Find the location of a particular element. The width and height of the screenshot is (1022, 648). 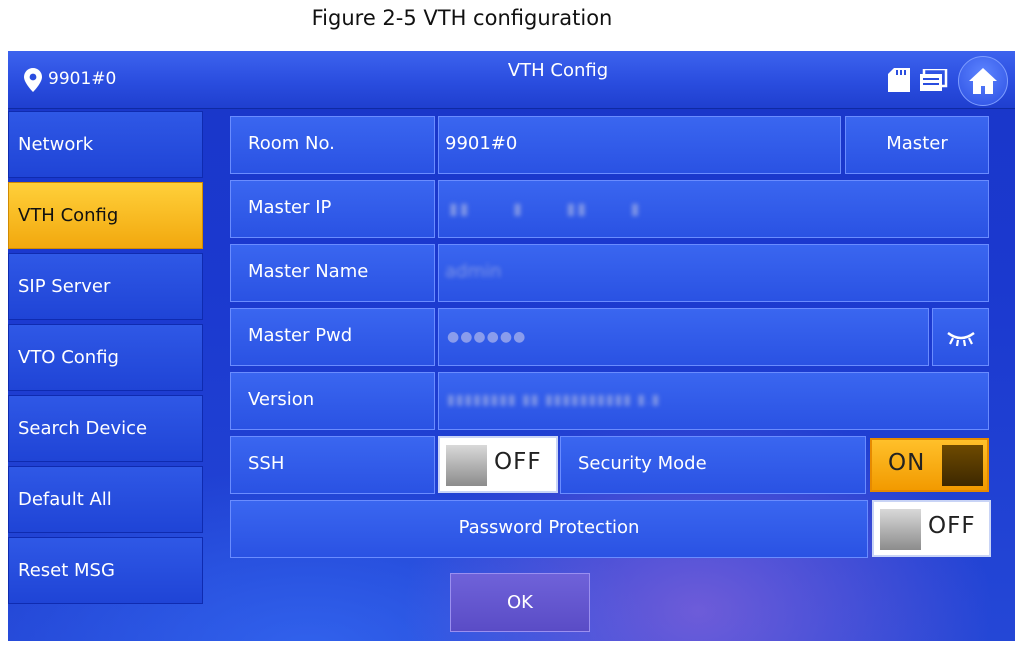

version-field: ▮▮▮▮▮▮▮▮ ▮▮ ▮▮▮▮▮▮▮▮▮▮ ▮.▮ is located at coordinates (713, 401).